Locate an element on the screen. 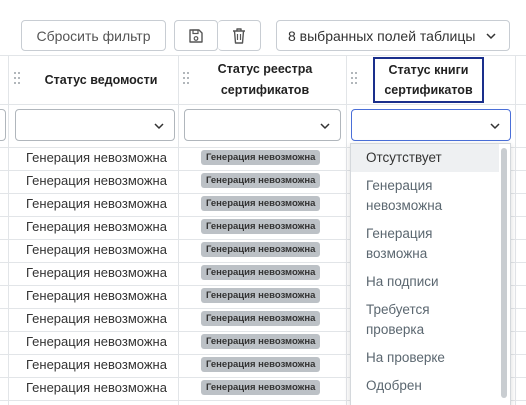 The height and width of the screenshot is (405, 526). filter-book-status is located at coordinates (431, 125).